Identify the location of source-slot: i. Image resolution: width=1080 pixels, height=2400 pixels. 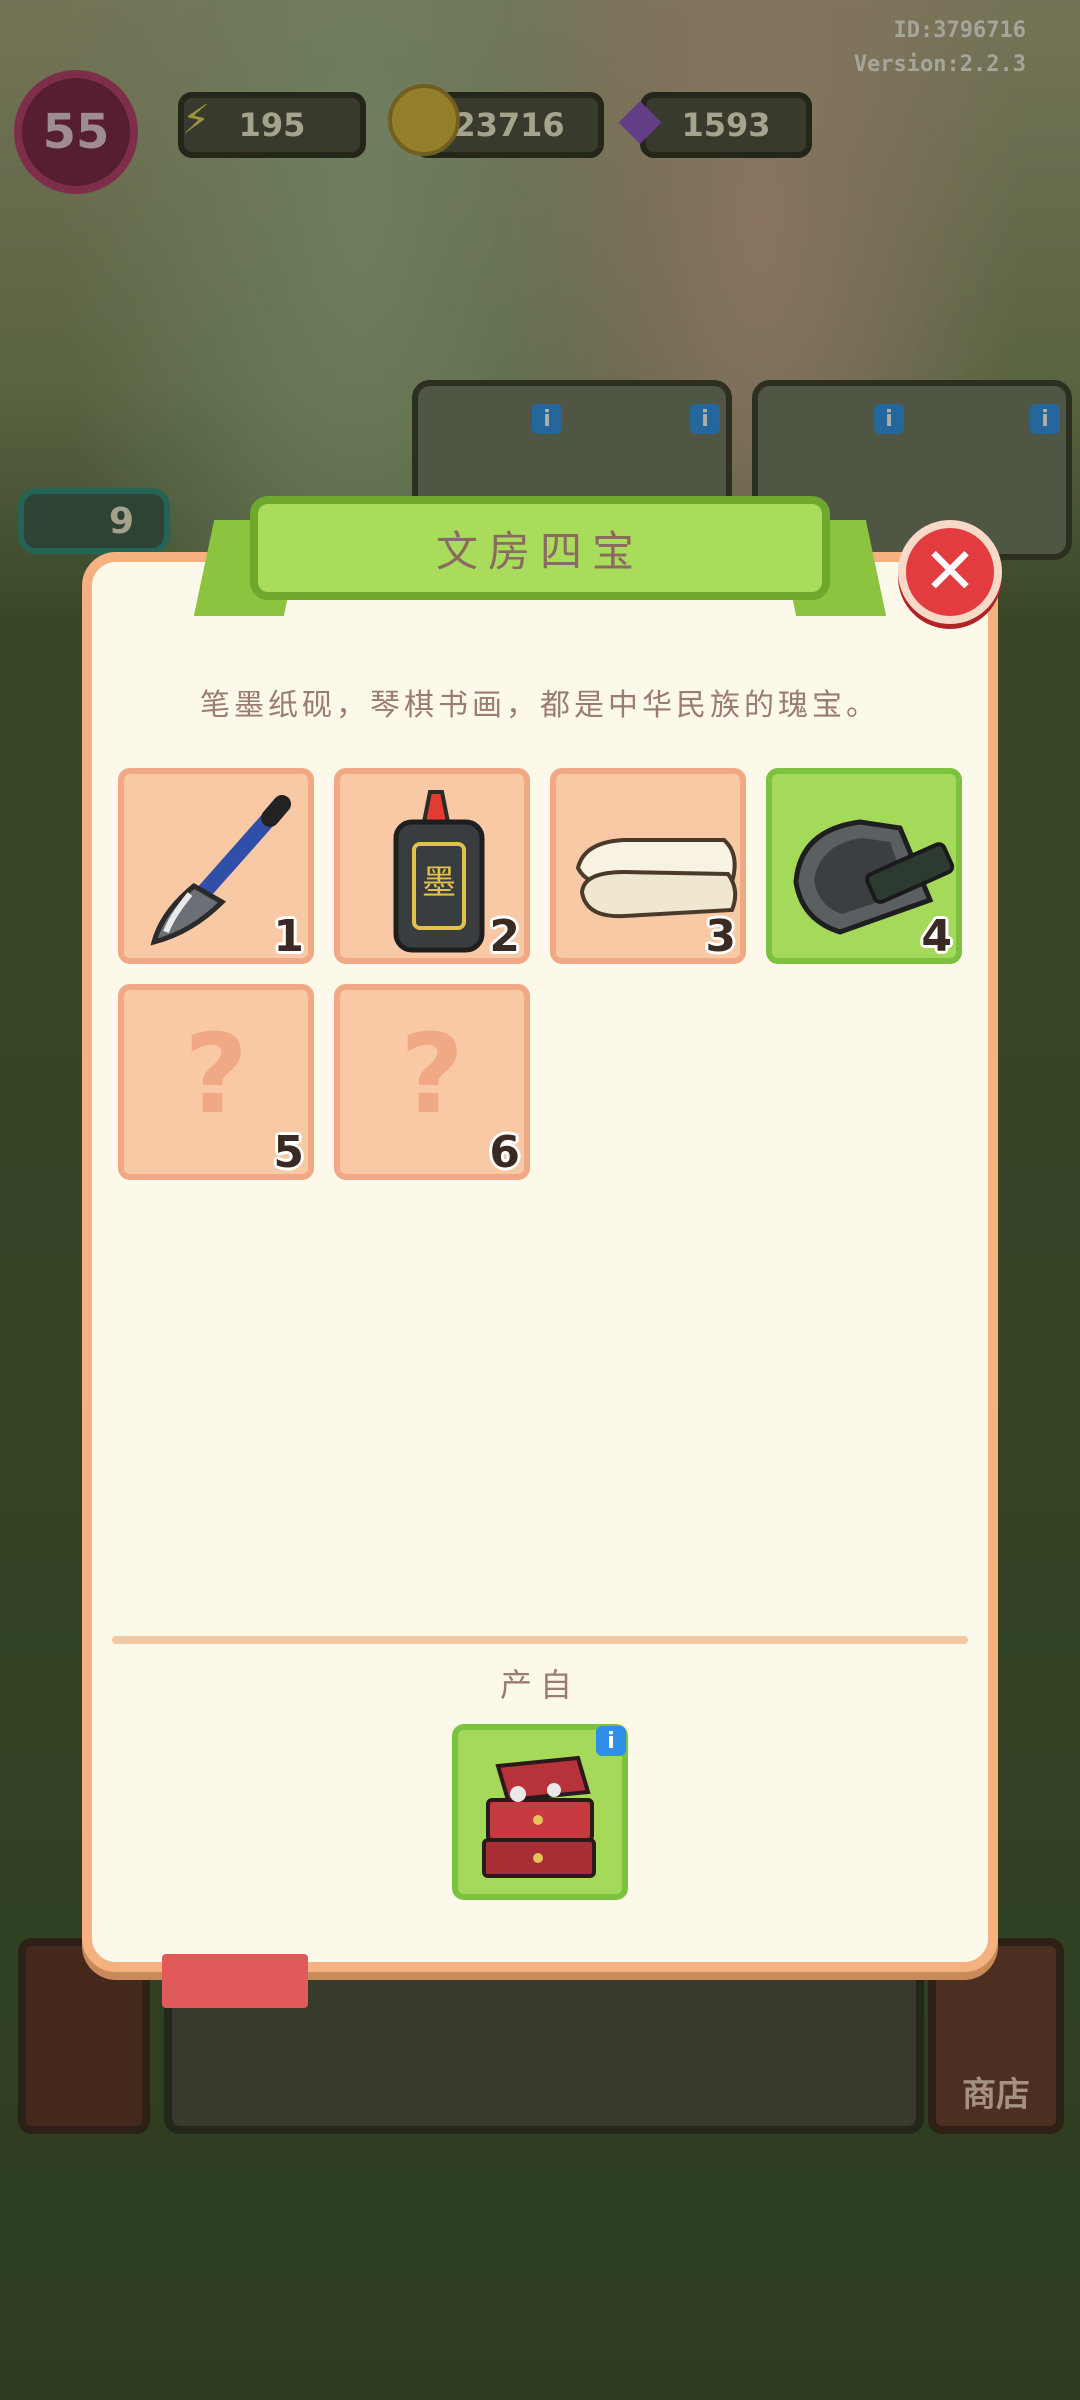
(540, 1812).